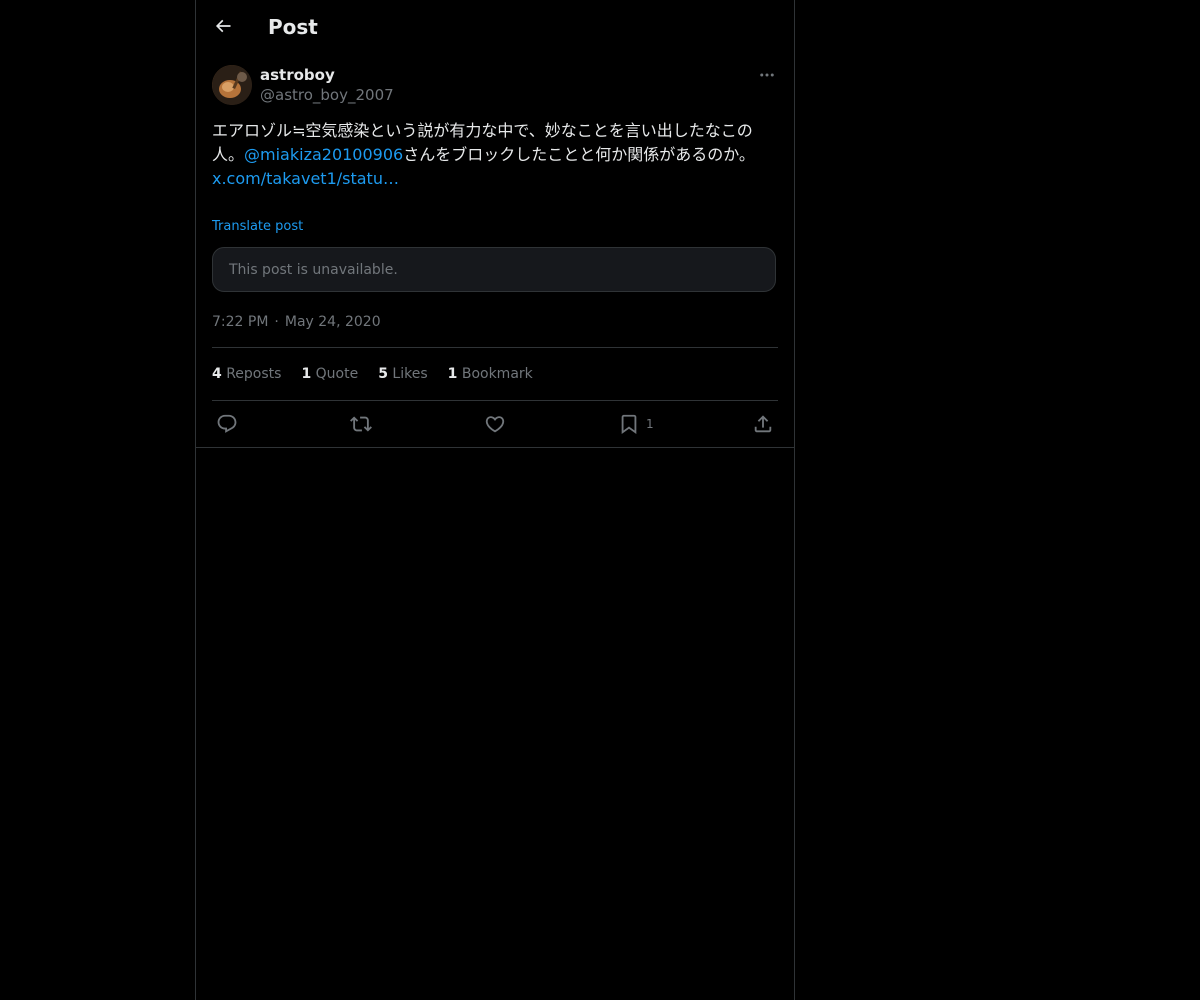  What do you see at coordinates (452, 374) in the screenshot?
I see `bookmark-stat-count: 1` at bounding box center [452, 374].